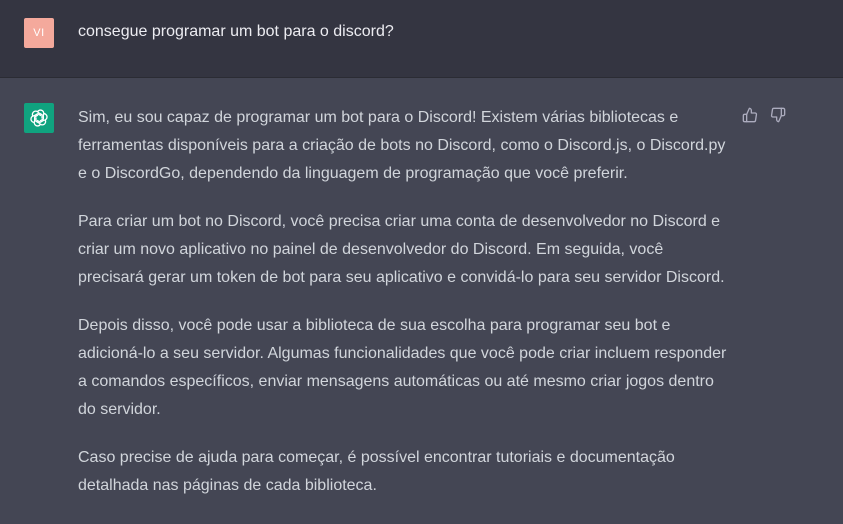 Image resolution: width=843 pixels, height=524 pixels. I want to click on thumbs-down-icon, so click(778, 115).